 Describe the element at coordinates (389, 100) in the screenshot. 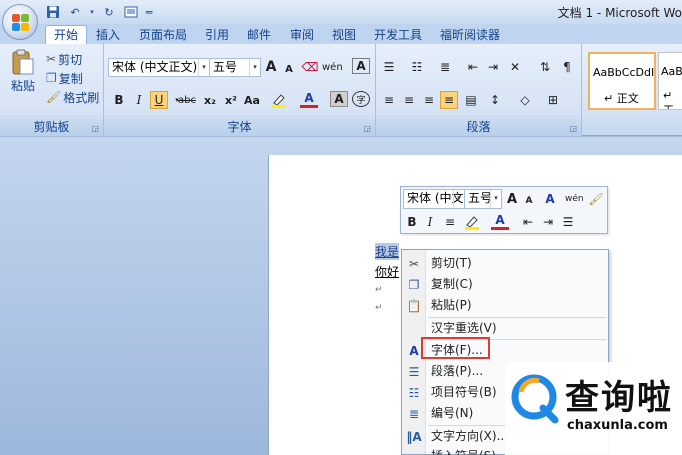

I see `align-left-icon: ≡` at that location.